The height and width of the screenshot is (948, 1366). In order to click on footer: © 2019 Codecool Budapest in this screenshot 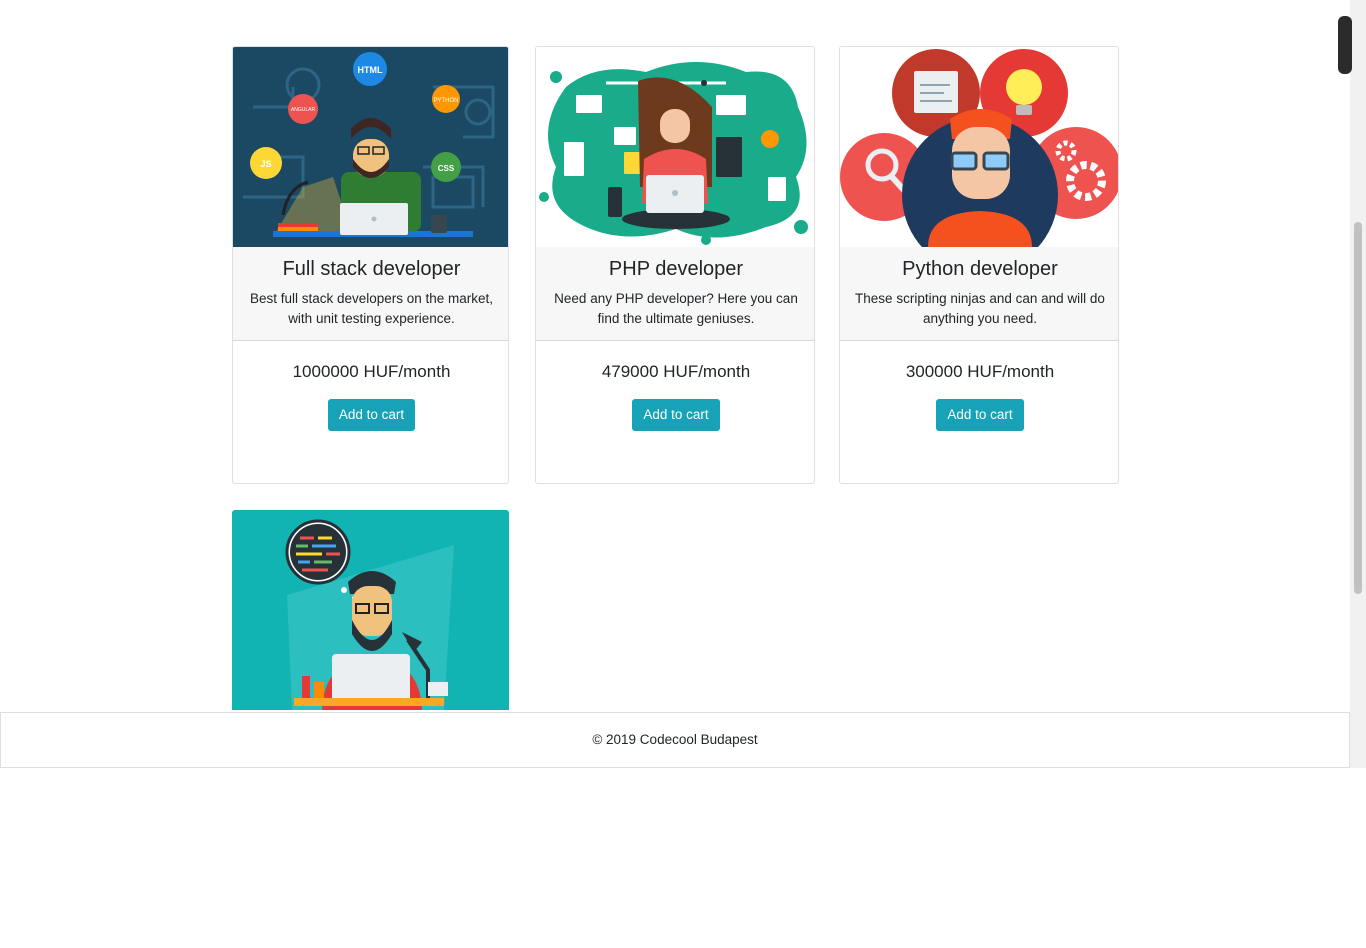, I will do `click(675, 740)`.